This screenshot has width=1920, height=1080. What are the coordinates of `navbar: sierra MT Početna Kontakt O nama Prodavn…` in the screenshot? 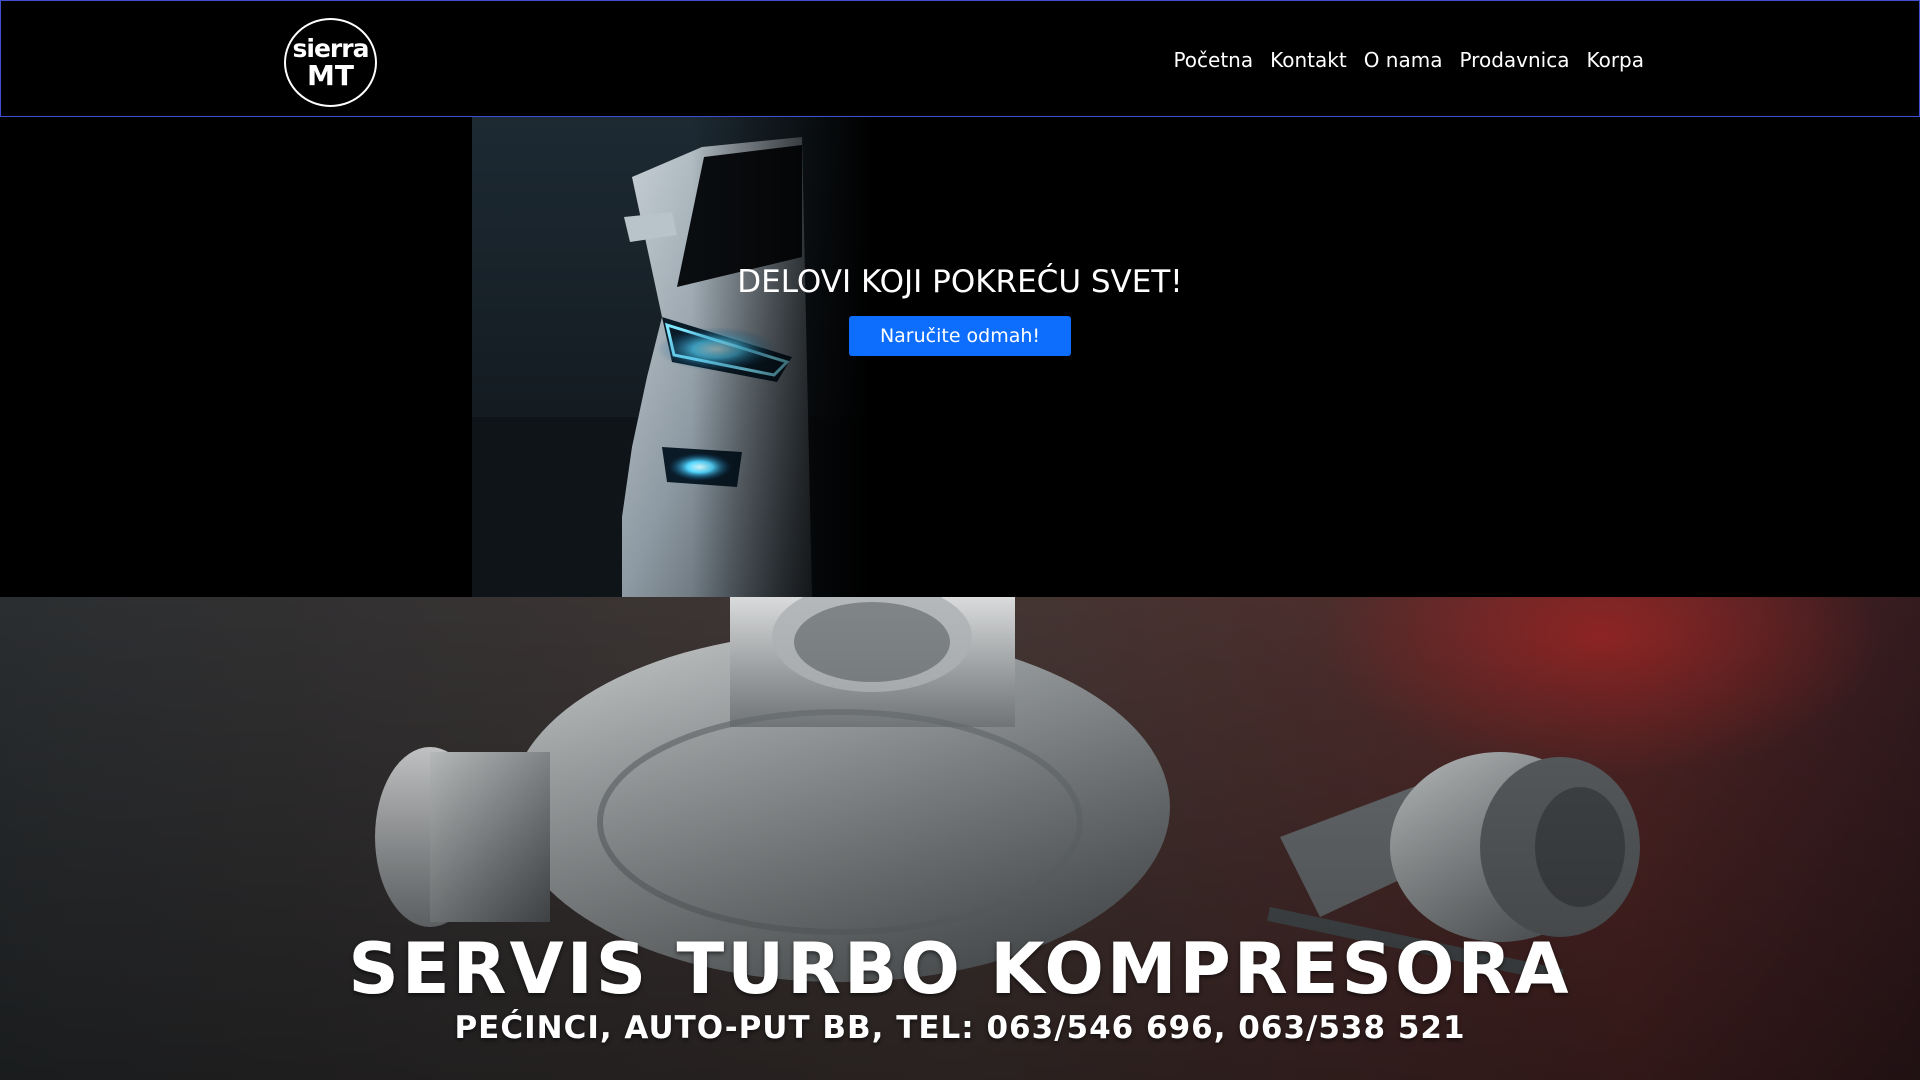 It's located at (960, 58).